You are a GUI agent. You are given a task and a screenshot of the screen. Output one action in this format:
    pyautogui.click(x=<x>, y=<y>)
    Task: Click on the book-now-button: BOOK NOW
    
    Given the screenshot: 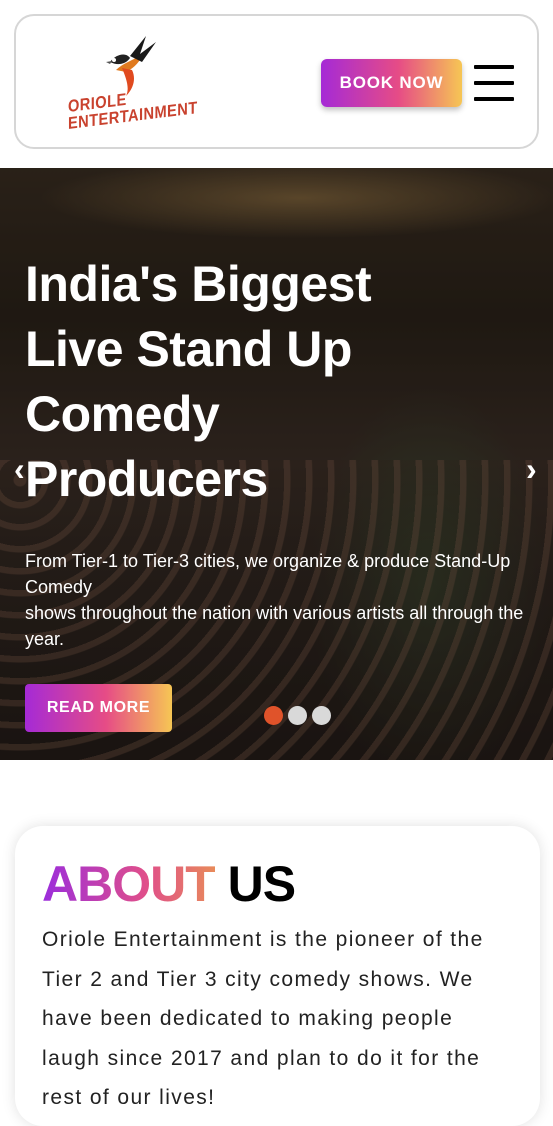 What is the action you would take?
    pyautogui.click(x=391, y=83)
    